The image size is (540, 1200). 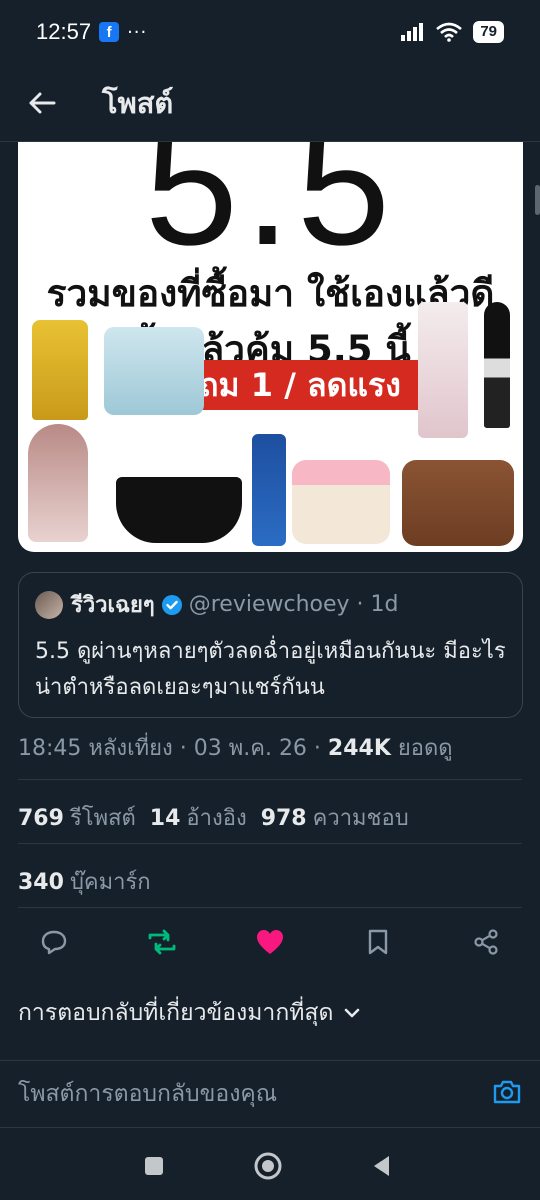 What do you see at coordinates (458, 503) in the screenshot?
I see `product-handbag` at bounding box center [458, 503].